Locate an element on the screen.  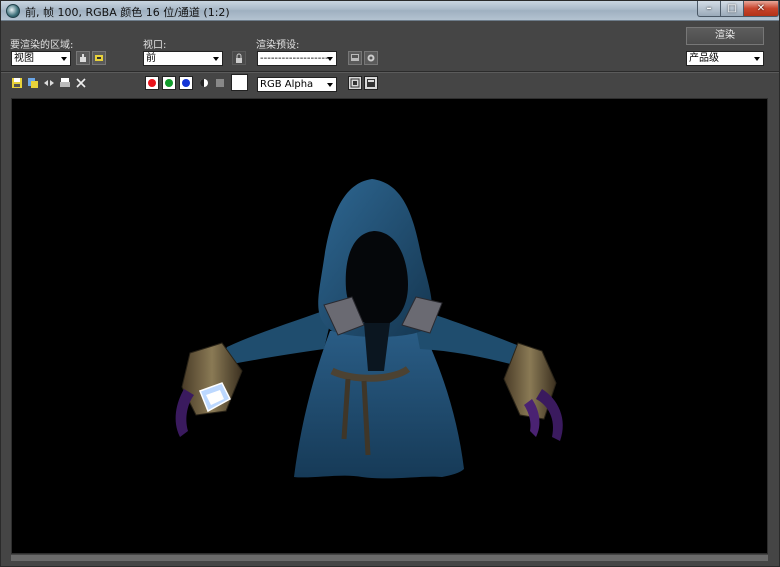
alpha-channel-icon is located at coordinates (204, 83).